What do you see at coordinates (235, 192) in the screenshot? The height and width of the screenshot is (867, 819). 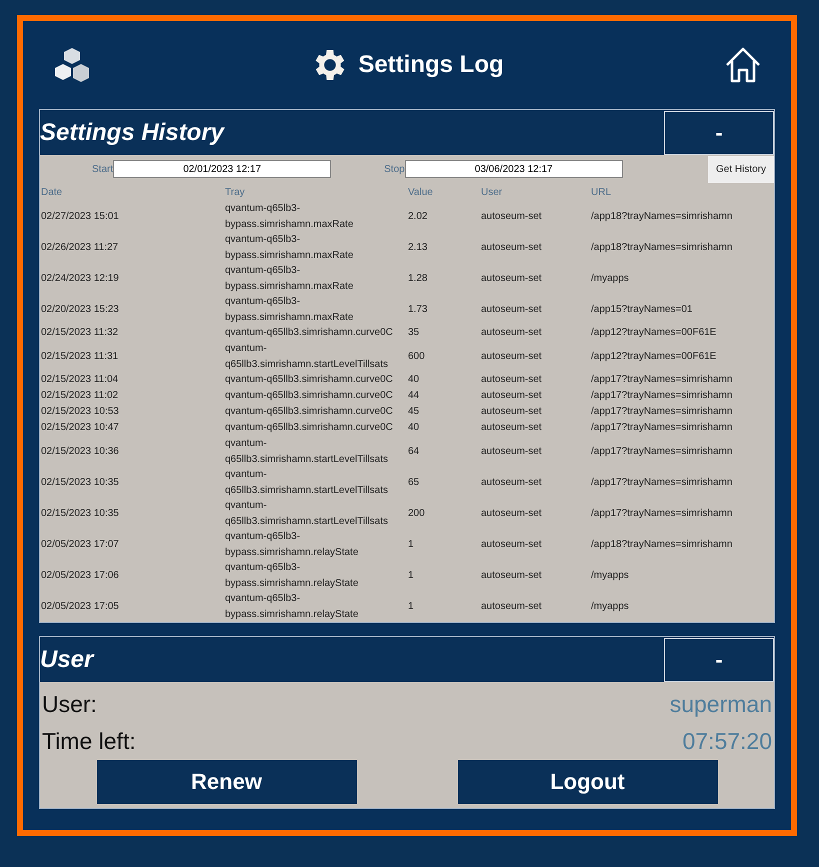 I see `column-header: Tray` at bounding box center [235, 192].